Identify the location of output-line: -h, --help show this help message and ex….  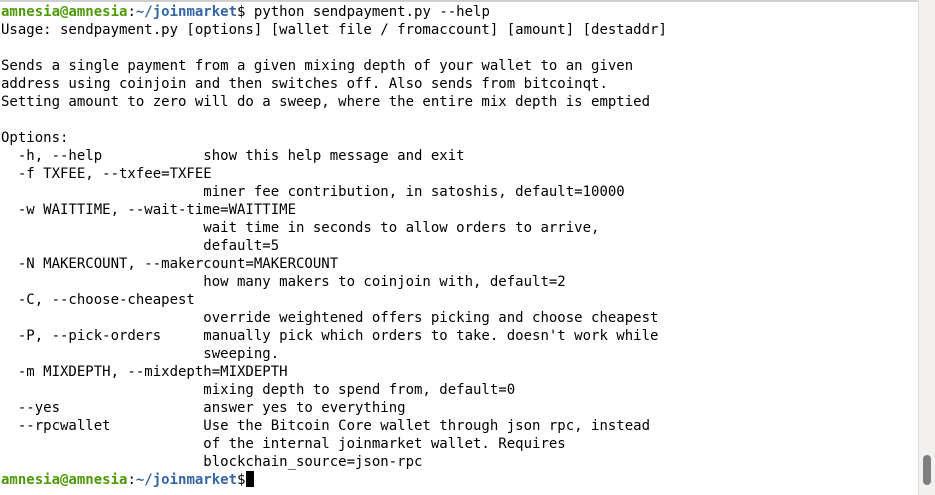
(233, 156).